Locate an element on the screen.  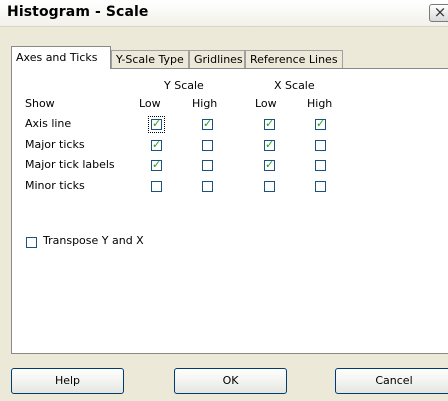
option-label: Major ticks is located at coordinates (55, 144).